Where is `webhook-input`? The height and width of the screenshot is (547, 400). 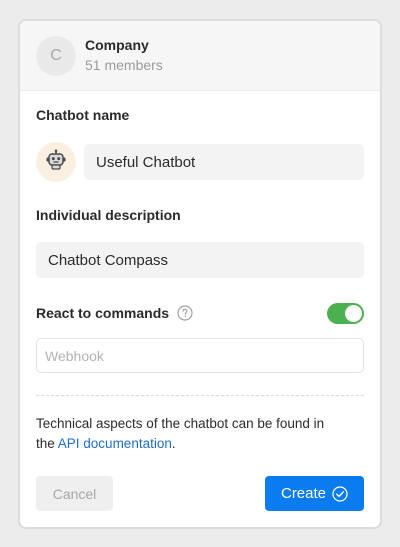 webhook-input is located at coordinates (200, 355).